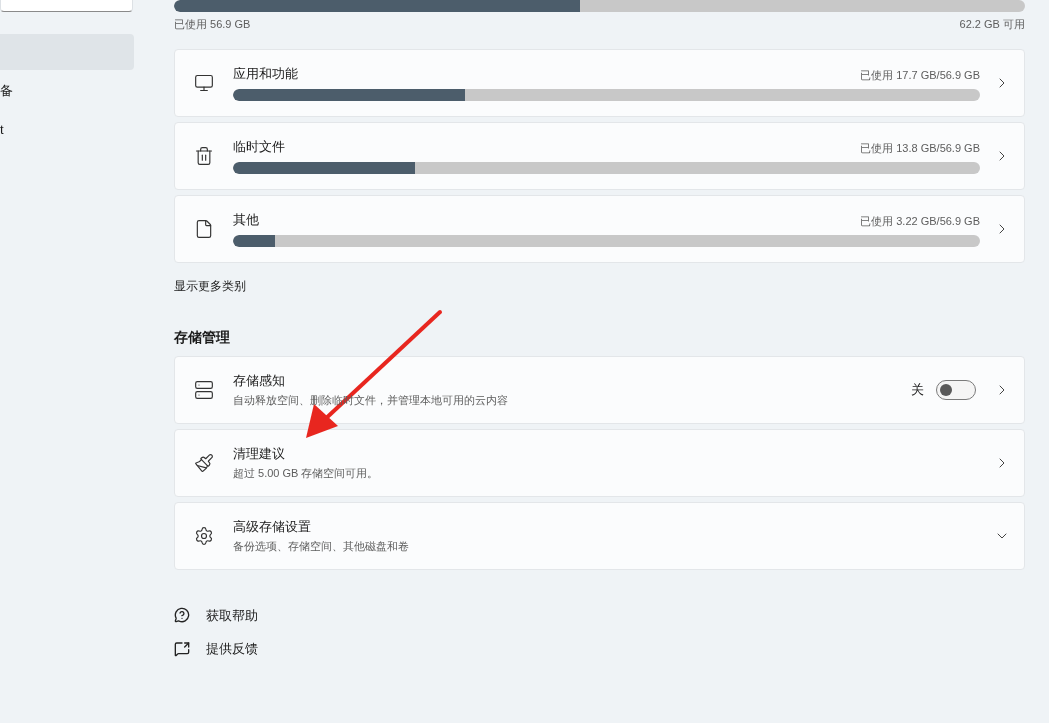  I want to click on setting-description: 超过 5.00 GB 存储空间可用。, so click(306, 473).